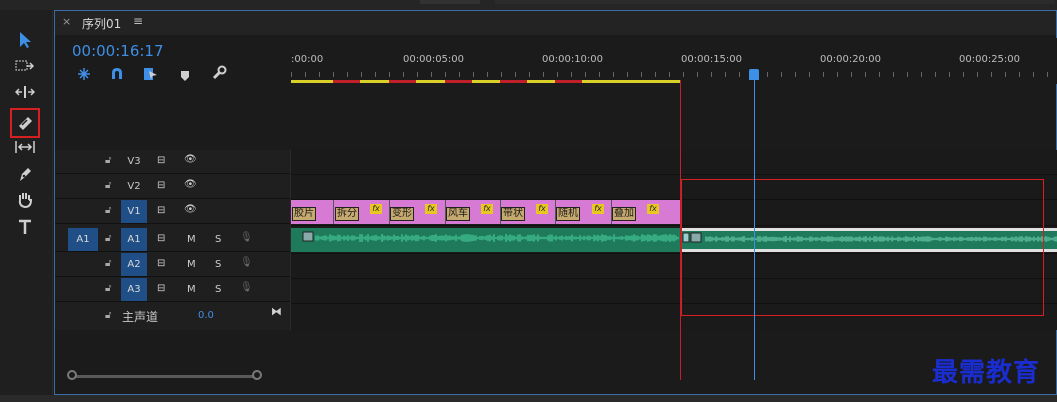 The height and width of the screenshot is (402, 1057). What do you see at coordinates (490, 236) in the screenshot?
I see `audio-waveform` at bounding box center [490, 236].